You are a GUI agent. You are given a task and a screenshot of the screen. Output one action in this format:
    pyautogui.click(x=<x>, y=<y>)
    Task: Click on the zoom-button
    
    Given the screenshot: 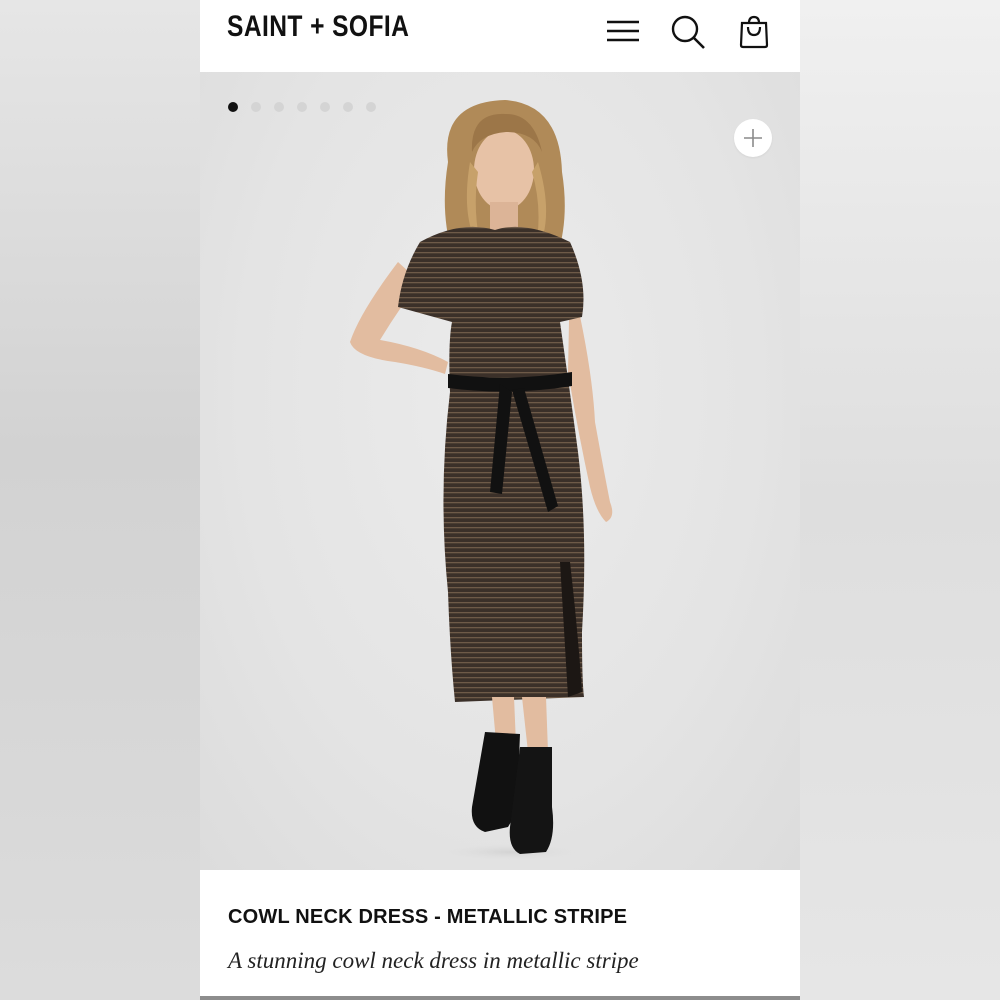 What is the action you would take?
    pyautogui.click(x=753, y=138)
    